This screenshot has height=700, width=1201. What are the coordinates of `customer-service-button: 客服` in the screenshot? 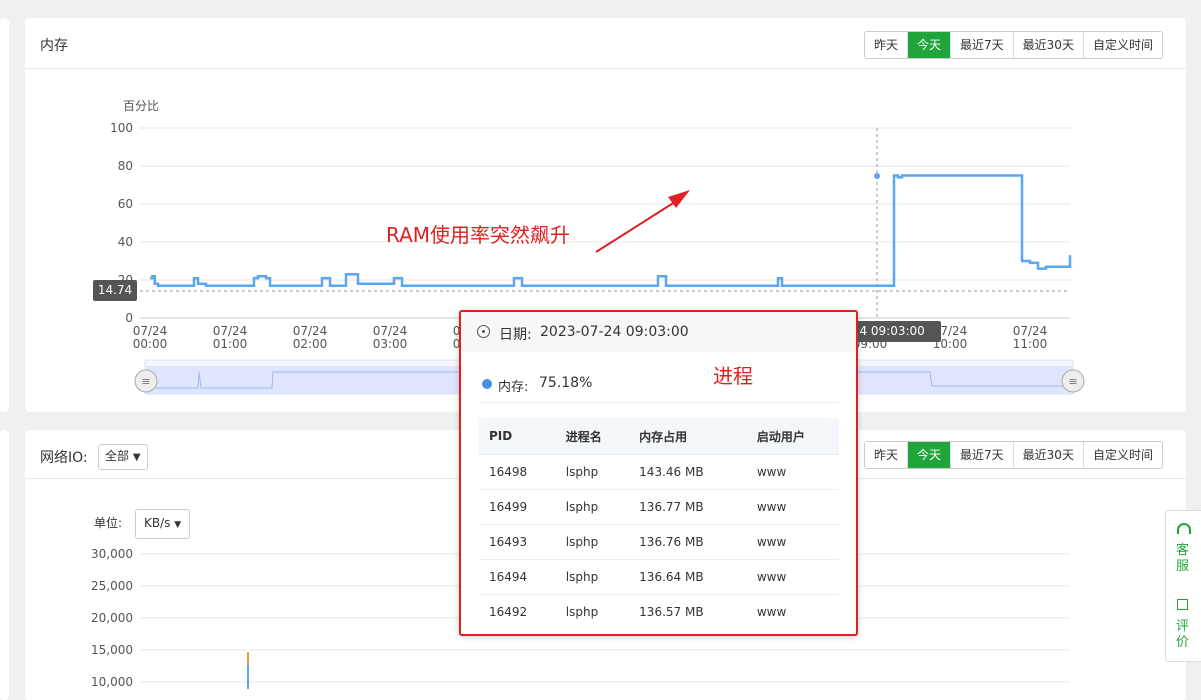 It's located at (1183, 548).